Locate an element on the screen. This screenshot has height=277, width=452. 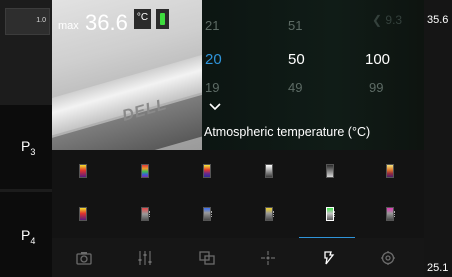
picker-col3-below: 99 is located at coordinates (376, 87).